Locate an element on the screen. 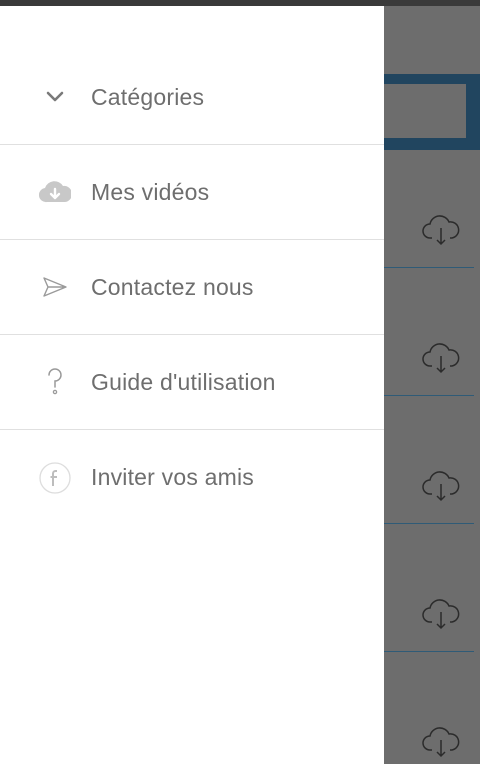  drawer-item-user-guide: Guide d'utilisation is located at coordinates (192, 382).